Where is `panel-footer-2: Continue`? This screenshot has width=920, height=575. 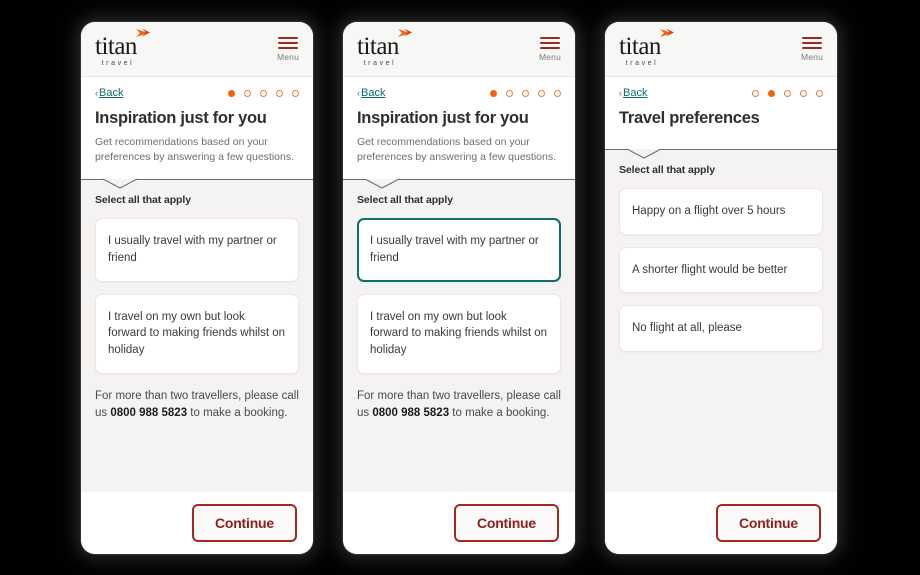 panel-footer-2: Continue is located at coordinates (459, 523).